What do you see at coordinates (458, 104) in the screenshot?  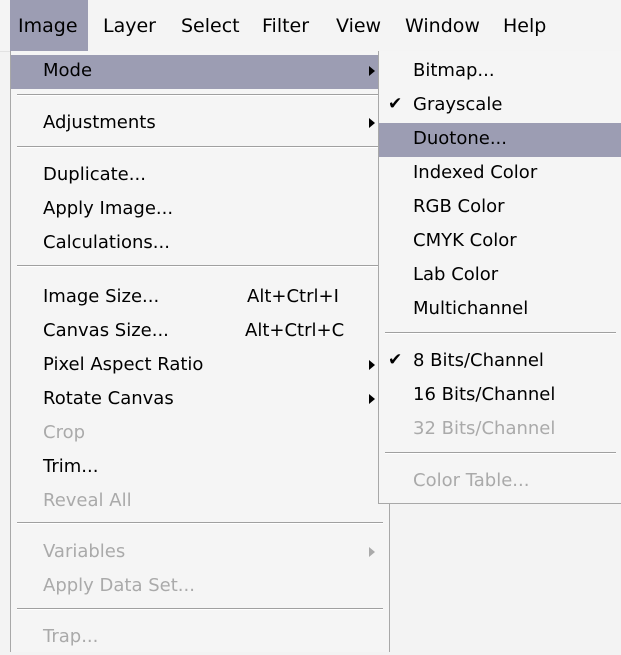 I see `submenu-item-grayscale-label: Grayscale` at bounding box center [458, 104].